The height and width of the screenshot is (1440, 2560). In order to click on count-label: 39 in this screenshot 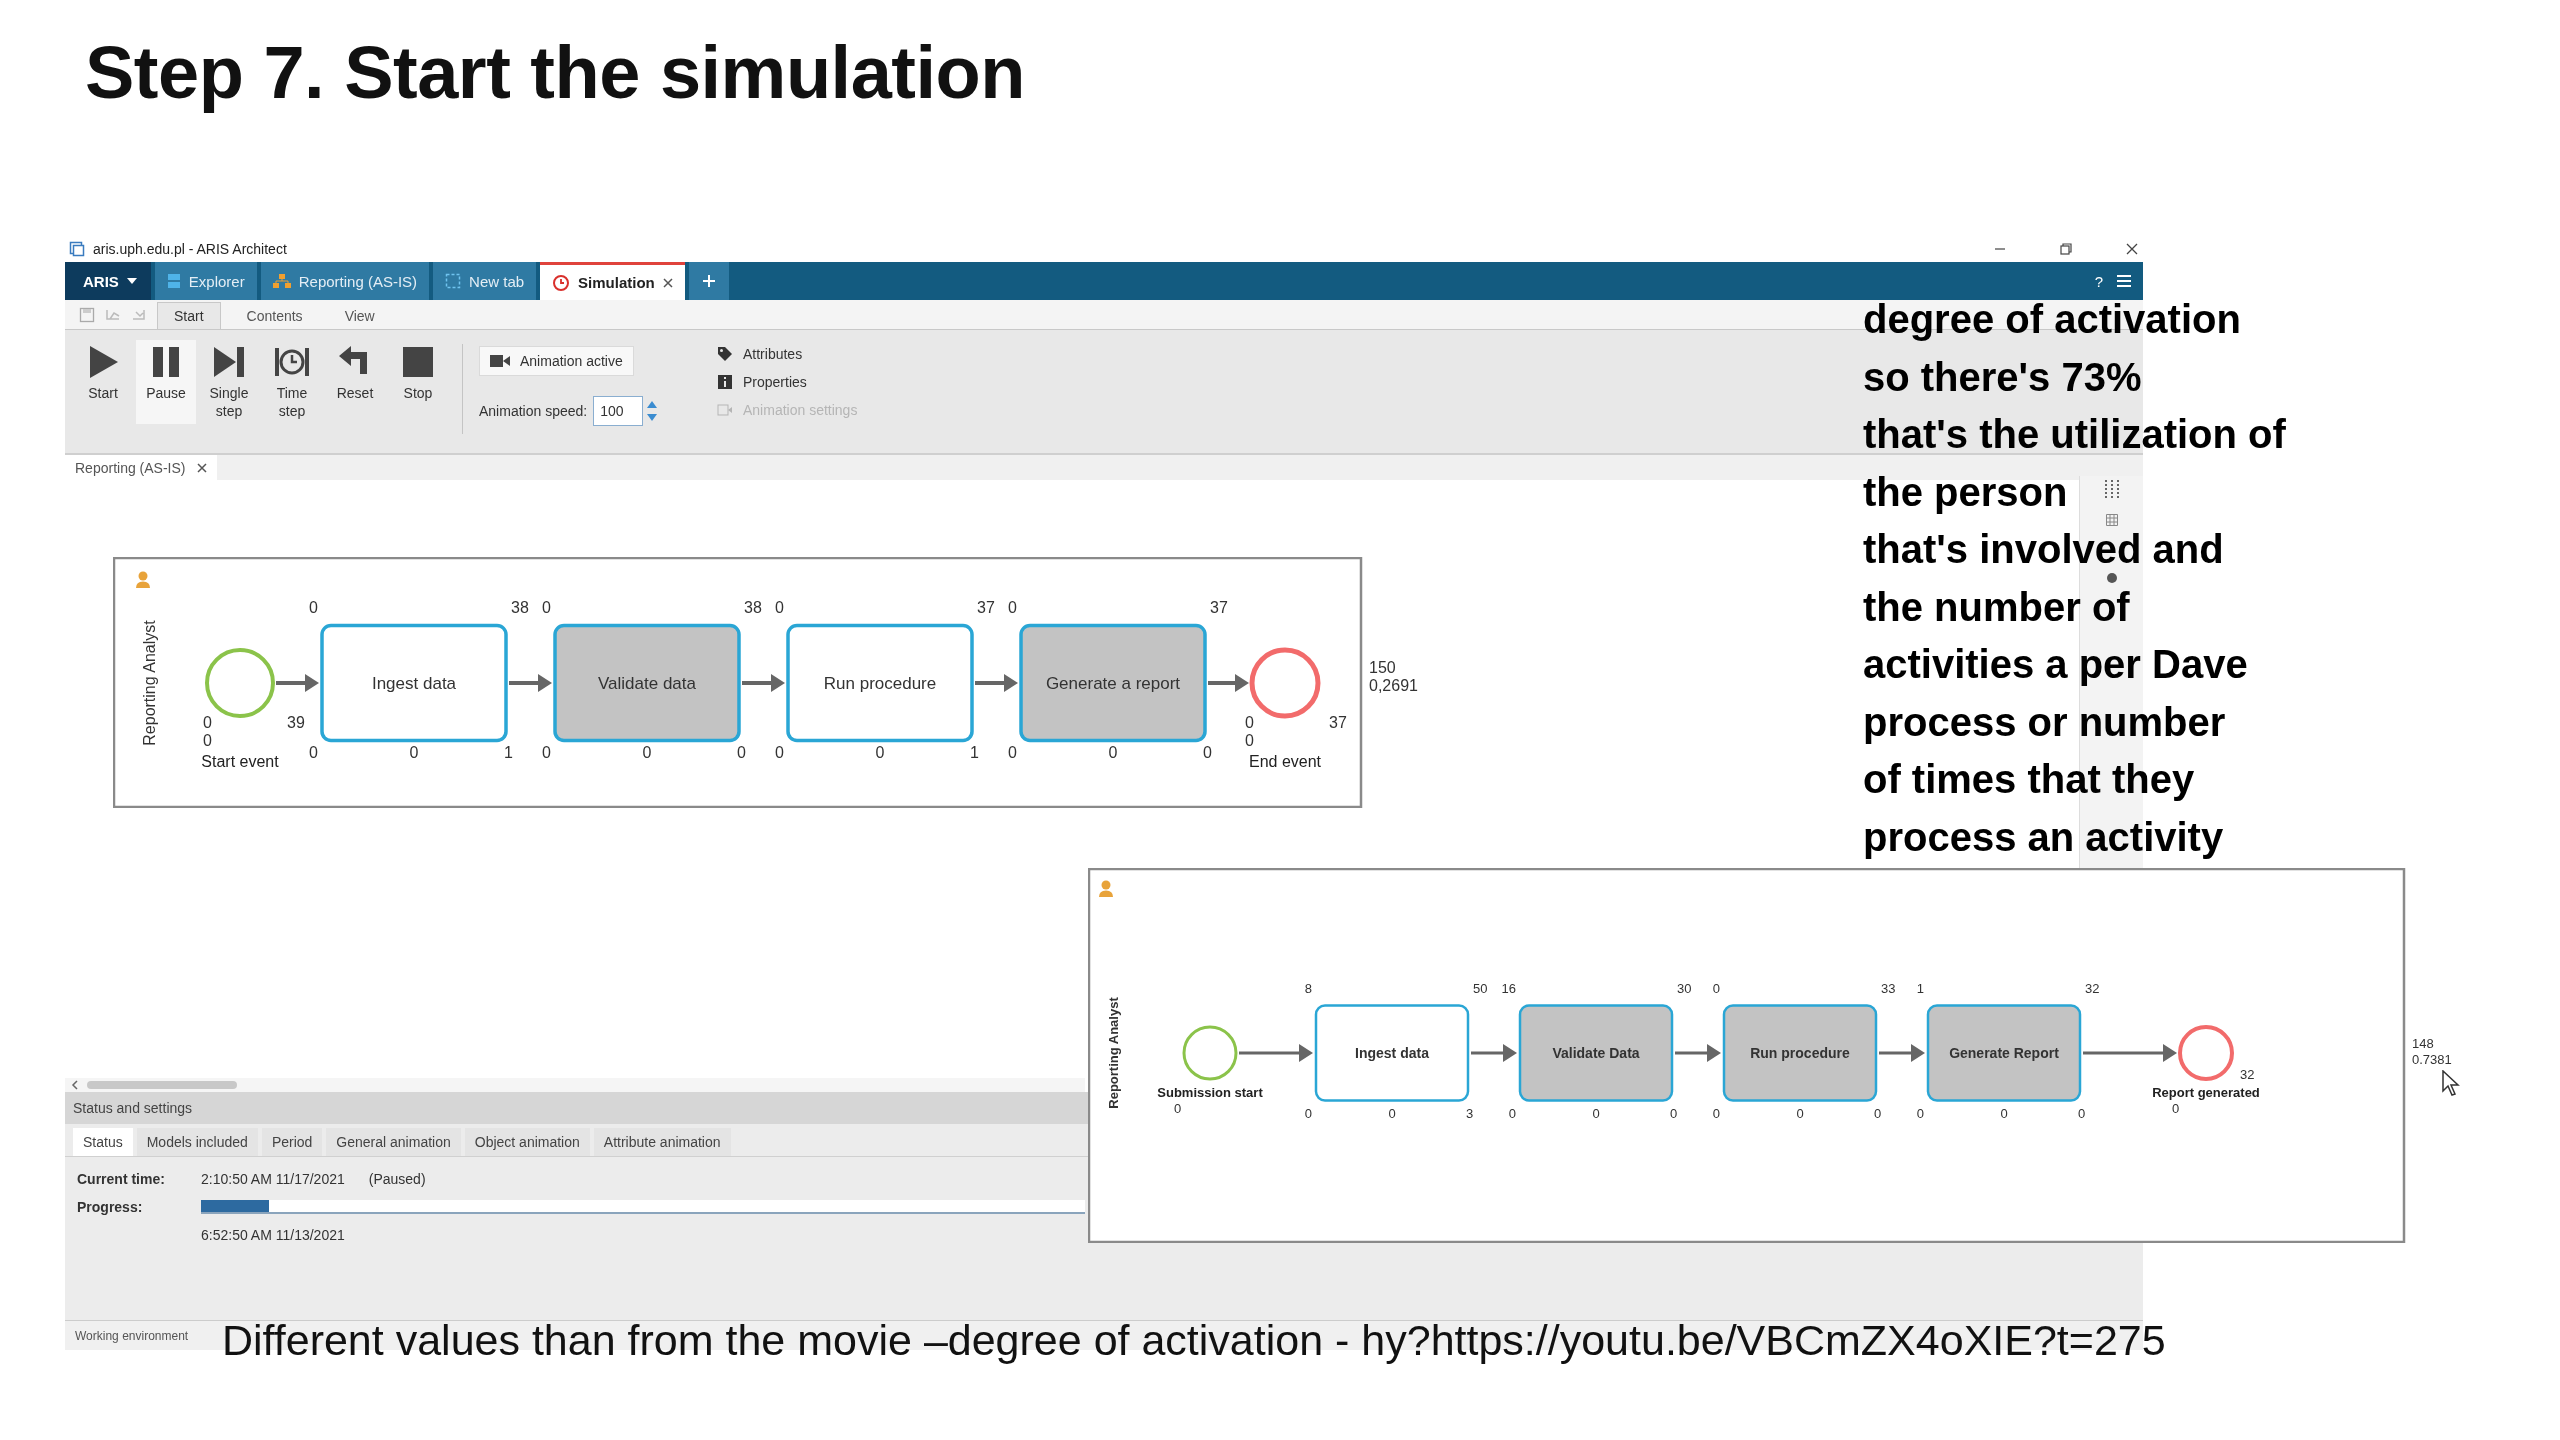, I will do `click(296, 722)`.